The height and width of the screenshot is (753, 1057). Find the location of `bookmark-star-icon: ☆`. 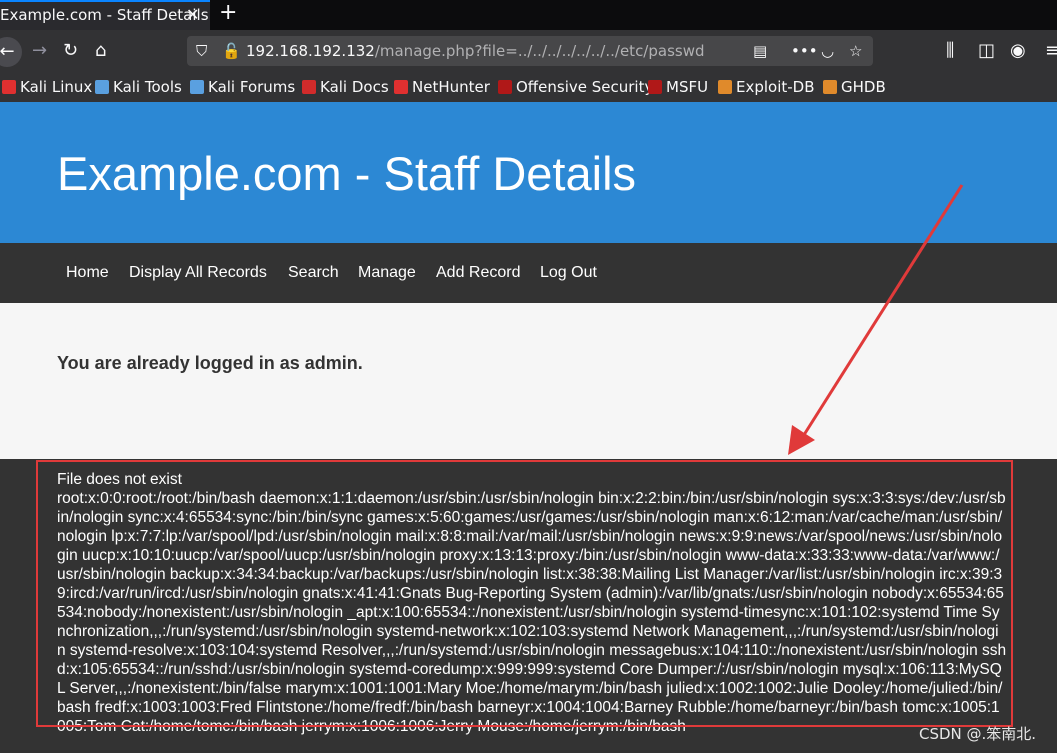

bookmark-star-icon: ☆ is located at coordinates (855, 51).